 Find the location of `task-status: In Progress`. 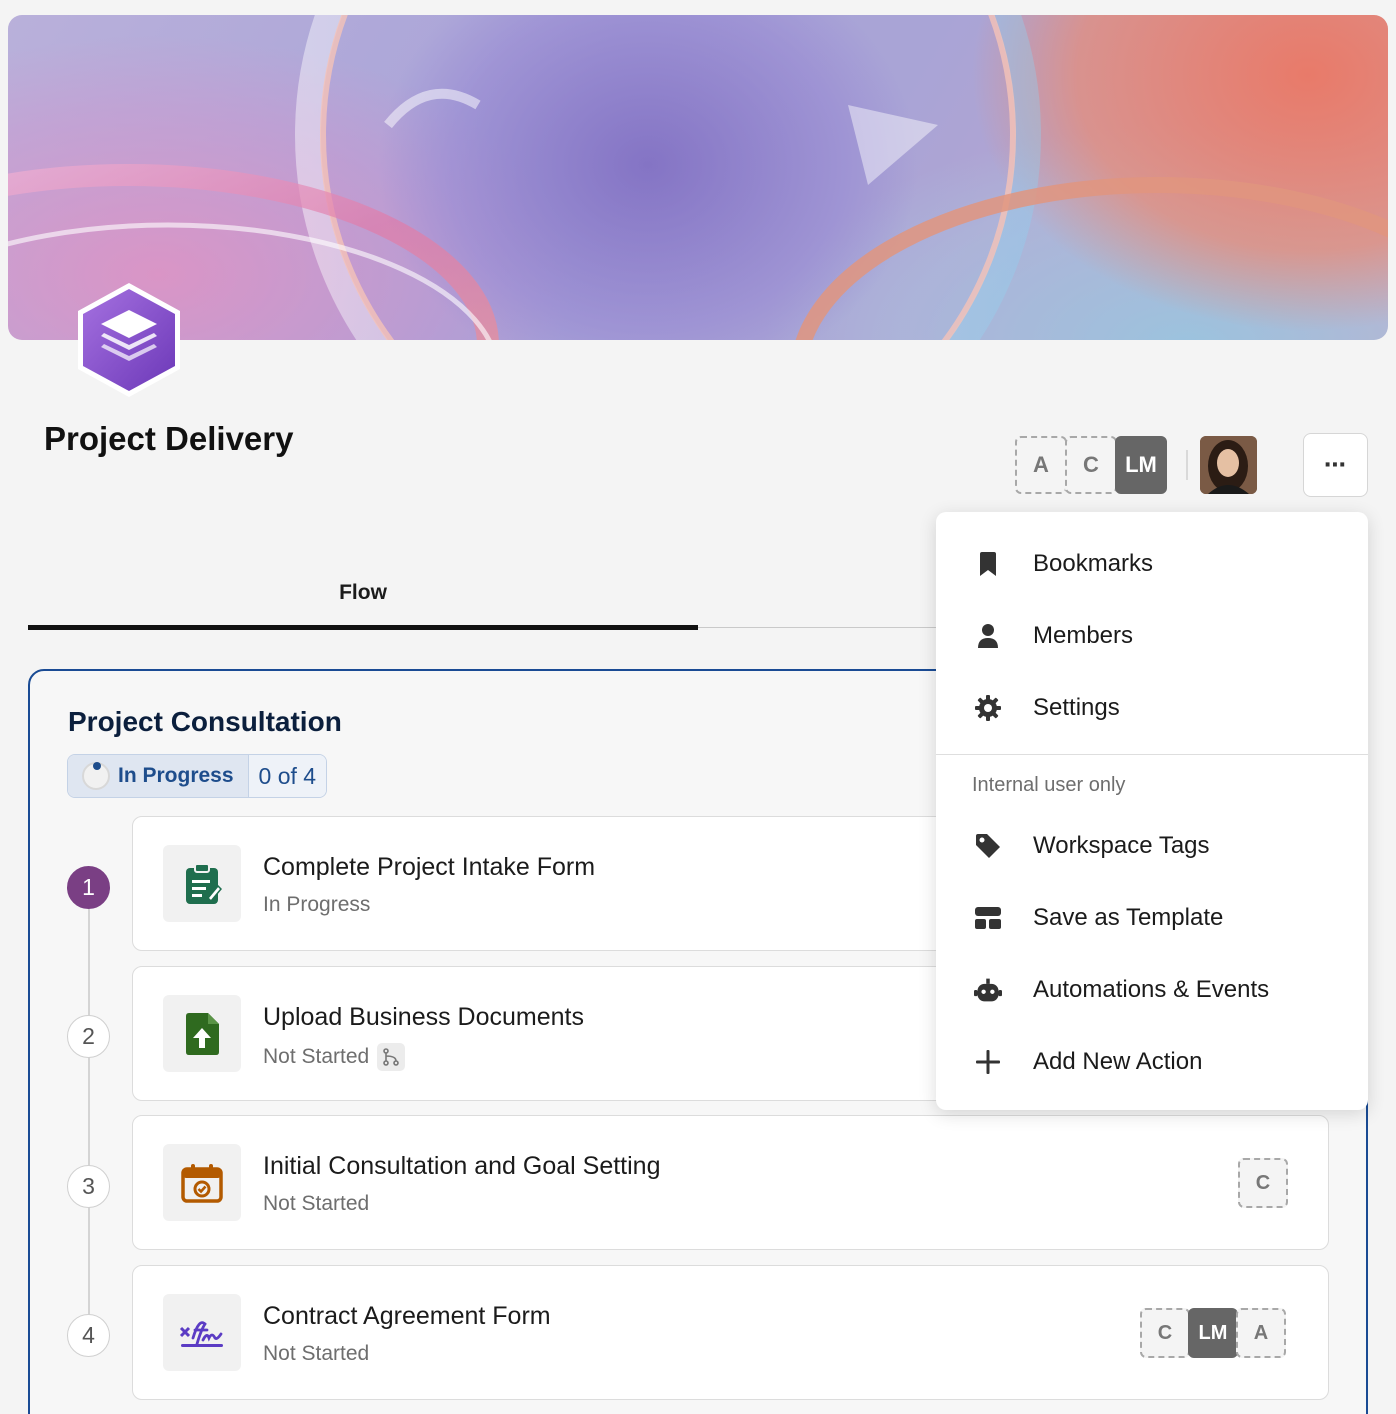

task-status: In Progress is located at coordinates (316, 905).